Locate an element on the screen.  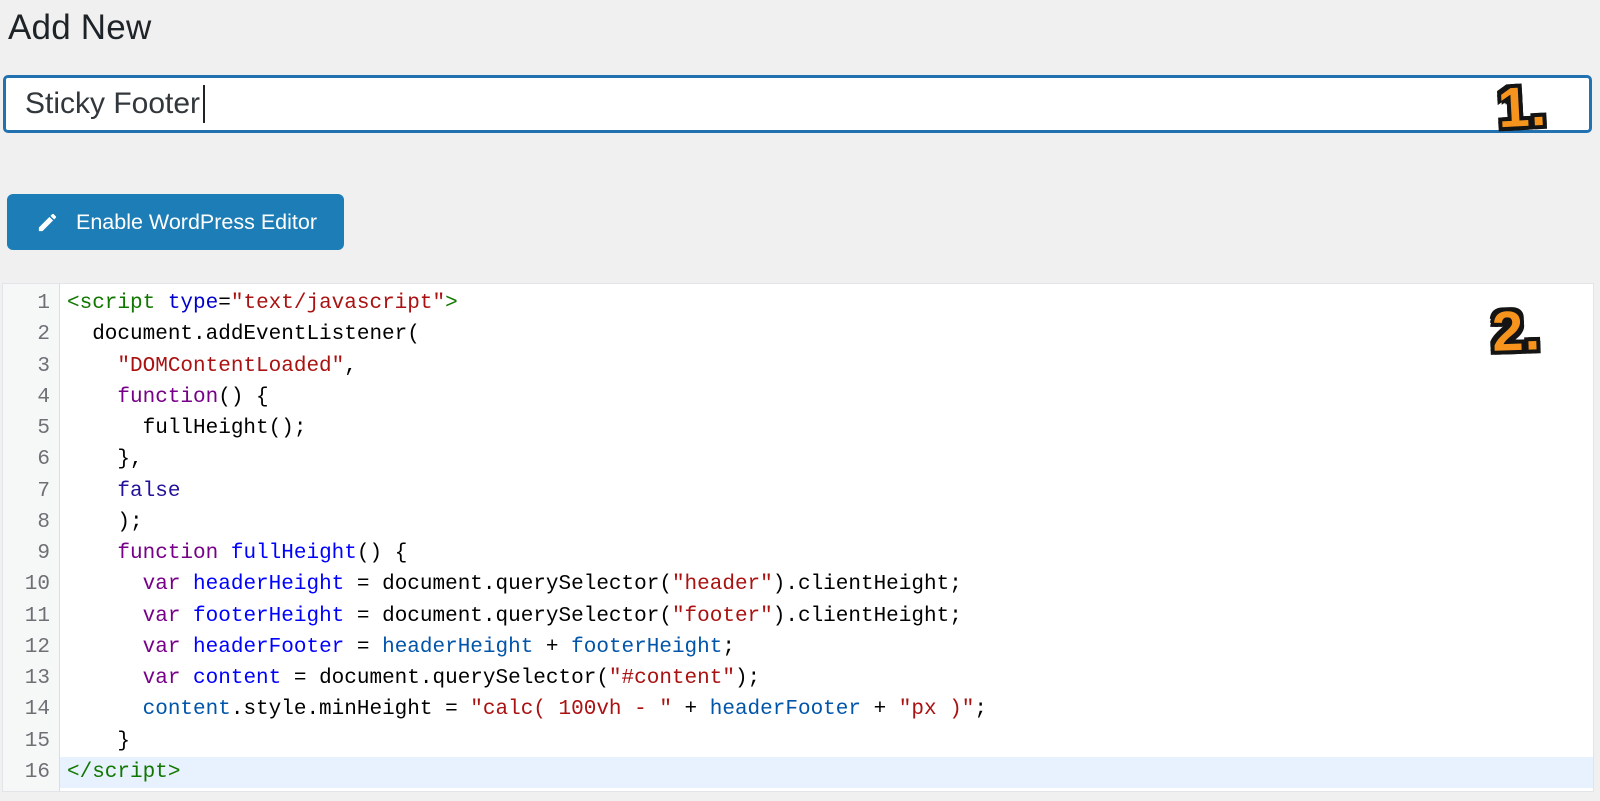
code-line: 8 ); is located at coordinates (798, 522).